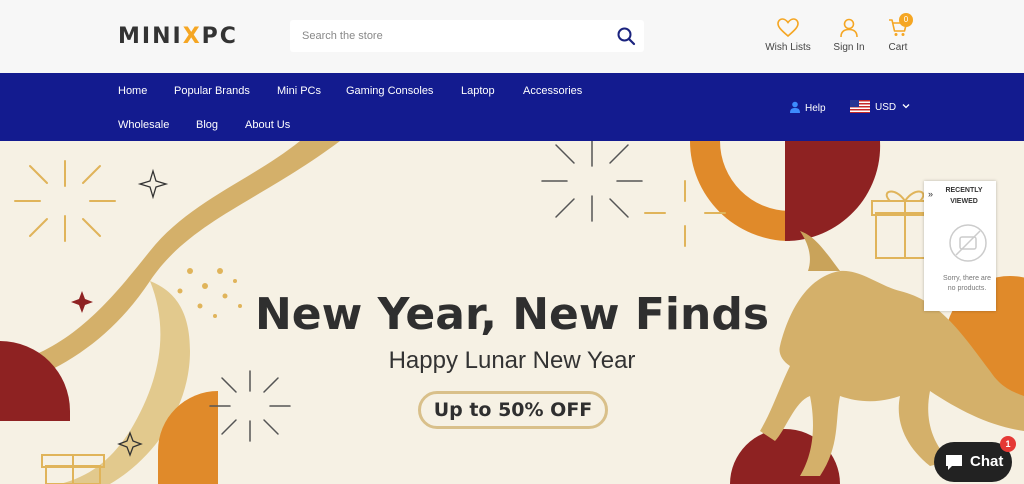 Image resolution: width=1024 pixels, height=484 pixels. I want to click on logo-text-x: X, so click(192, 36).